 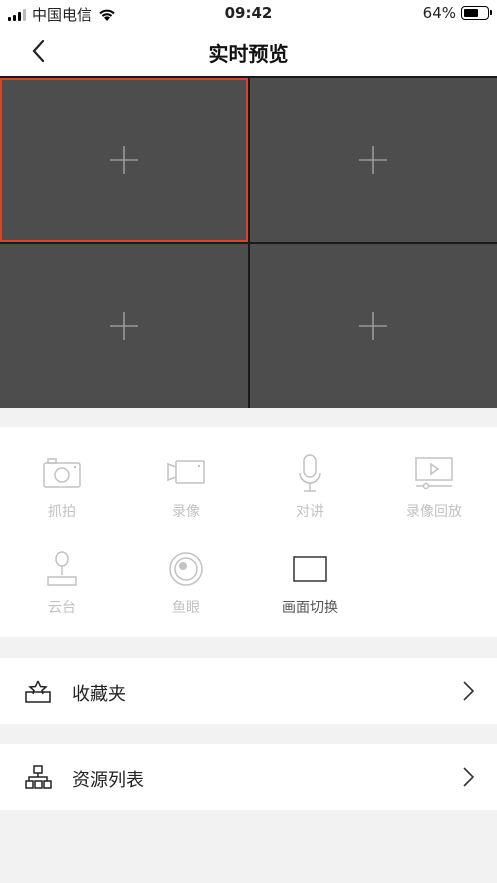 I want to click on switch-layout-button: 画面切换, so click(x=310, y=583).